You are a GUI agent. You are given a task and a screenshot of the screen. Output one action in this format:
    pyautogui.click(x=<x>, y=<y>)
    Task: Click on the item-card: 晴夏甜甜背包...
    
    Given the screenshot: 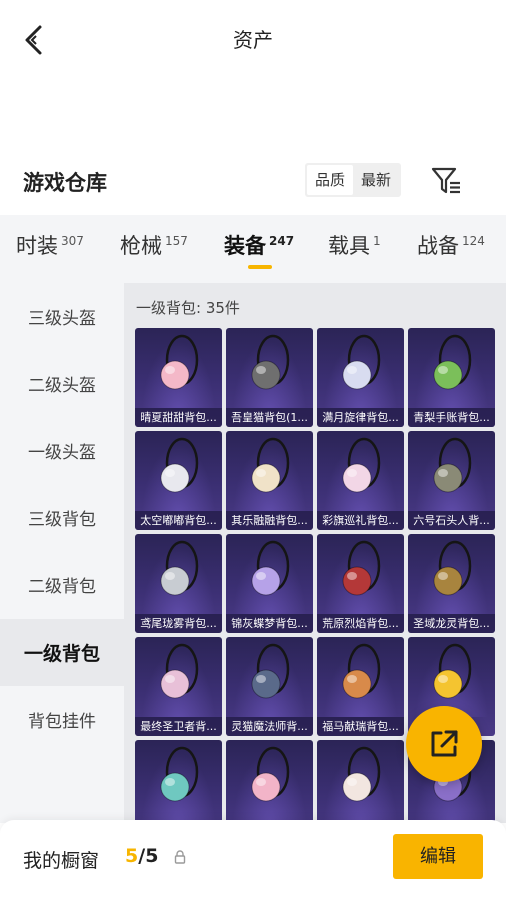 What is the action you would take?
    pyautogui.click(x=178, y=377)
    